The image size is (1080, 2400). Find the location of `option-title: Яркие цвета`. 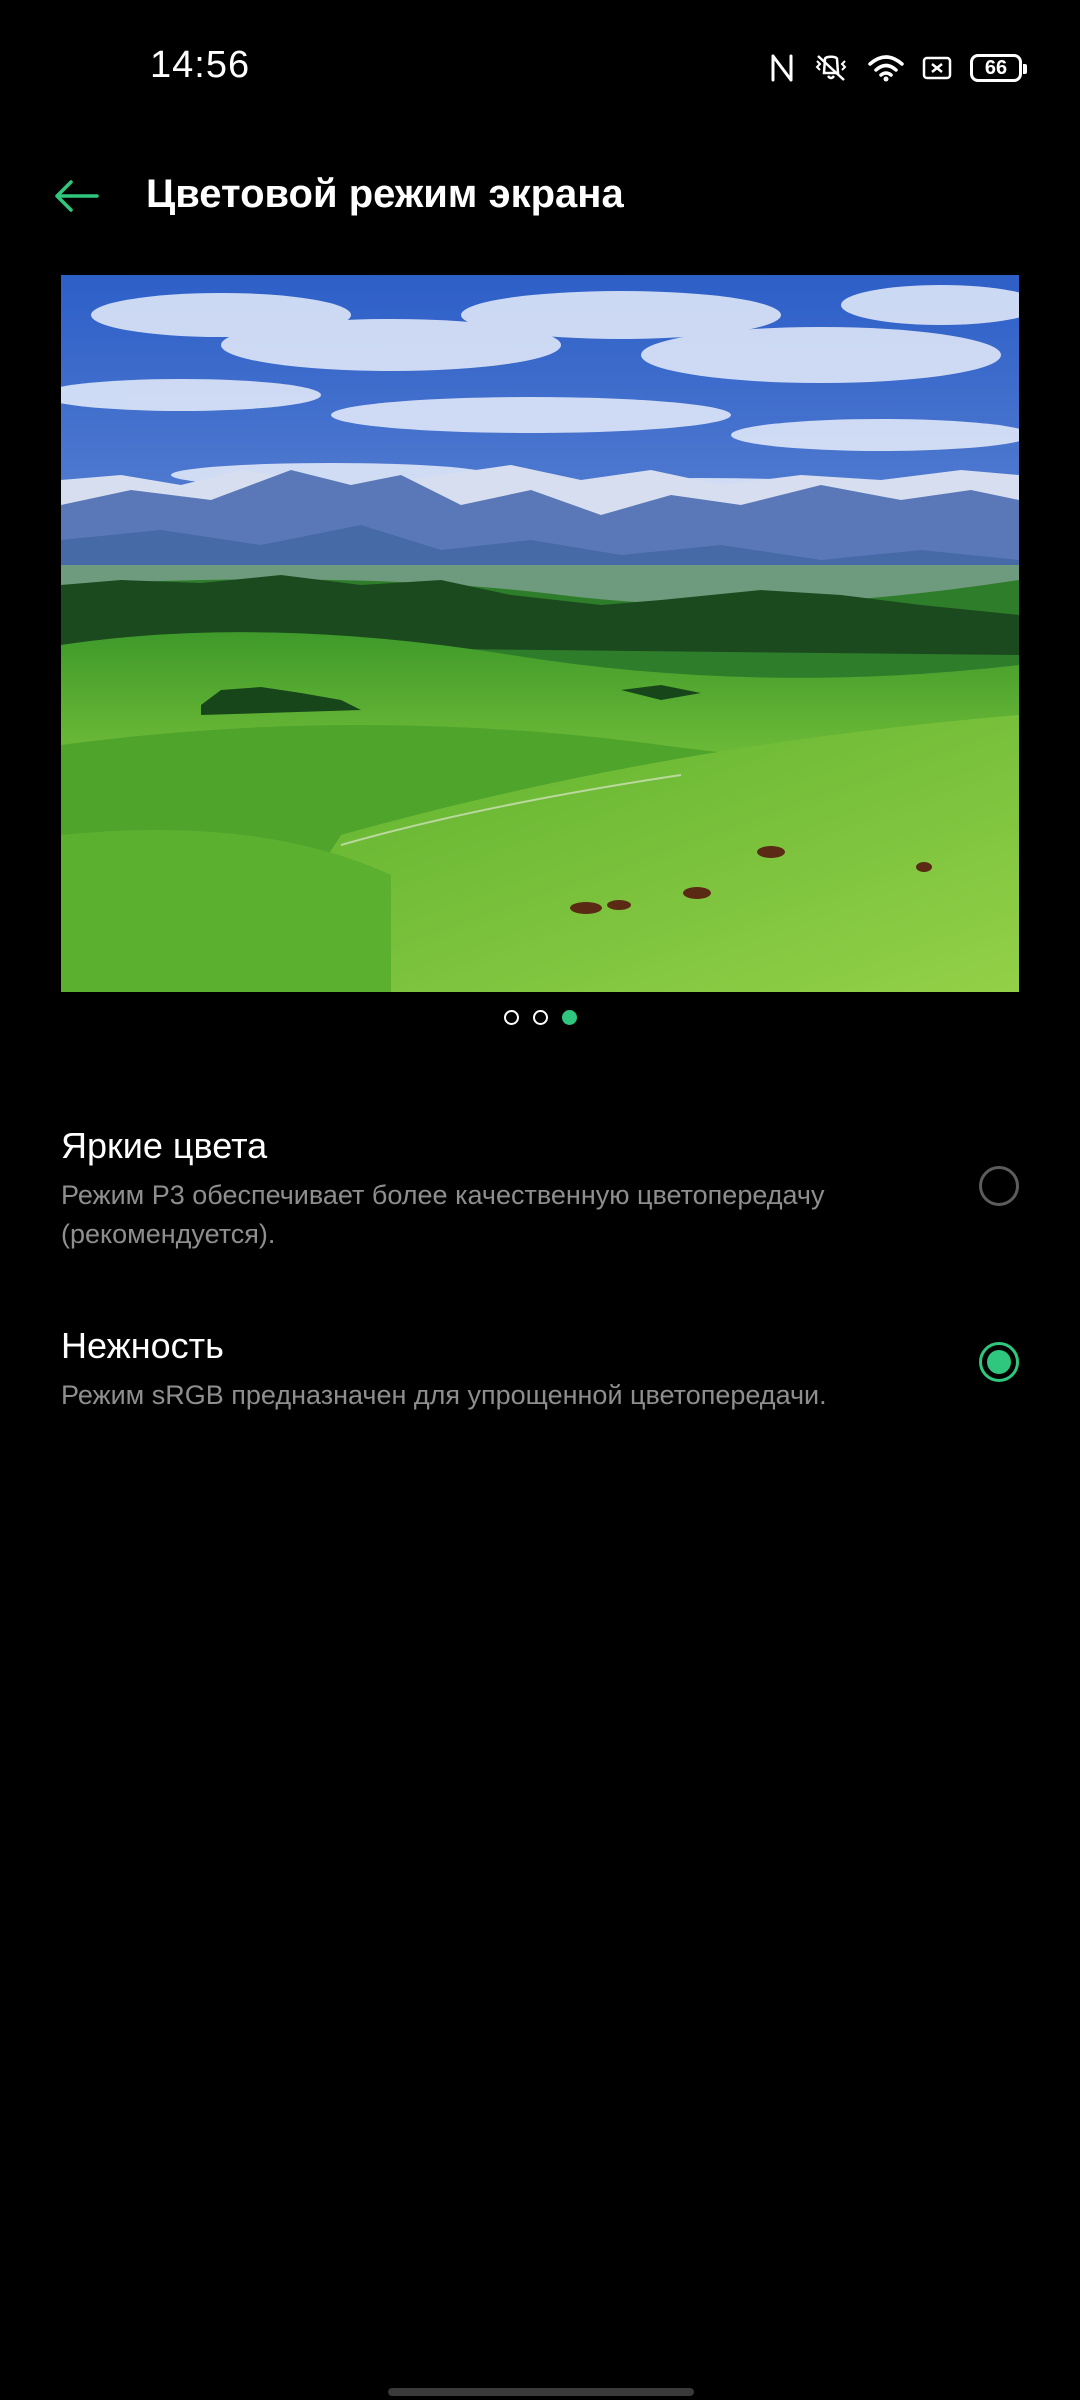

option-title: Яркие цвета is located at coordinates (164, 1145).